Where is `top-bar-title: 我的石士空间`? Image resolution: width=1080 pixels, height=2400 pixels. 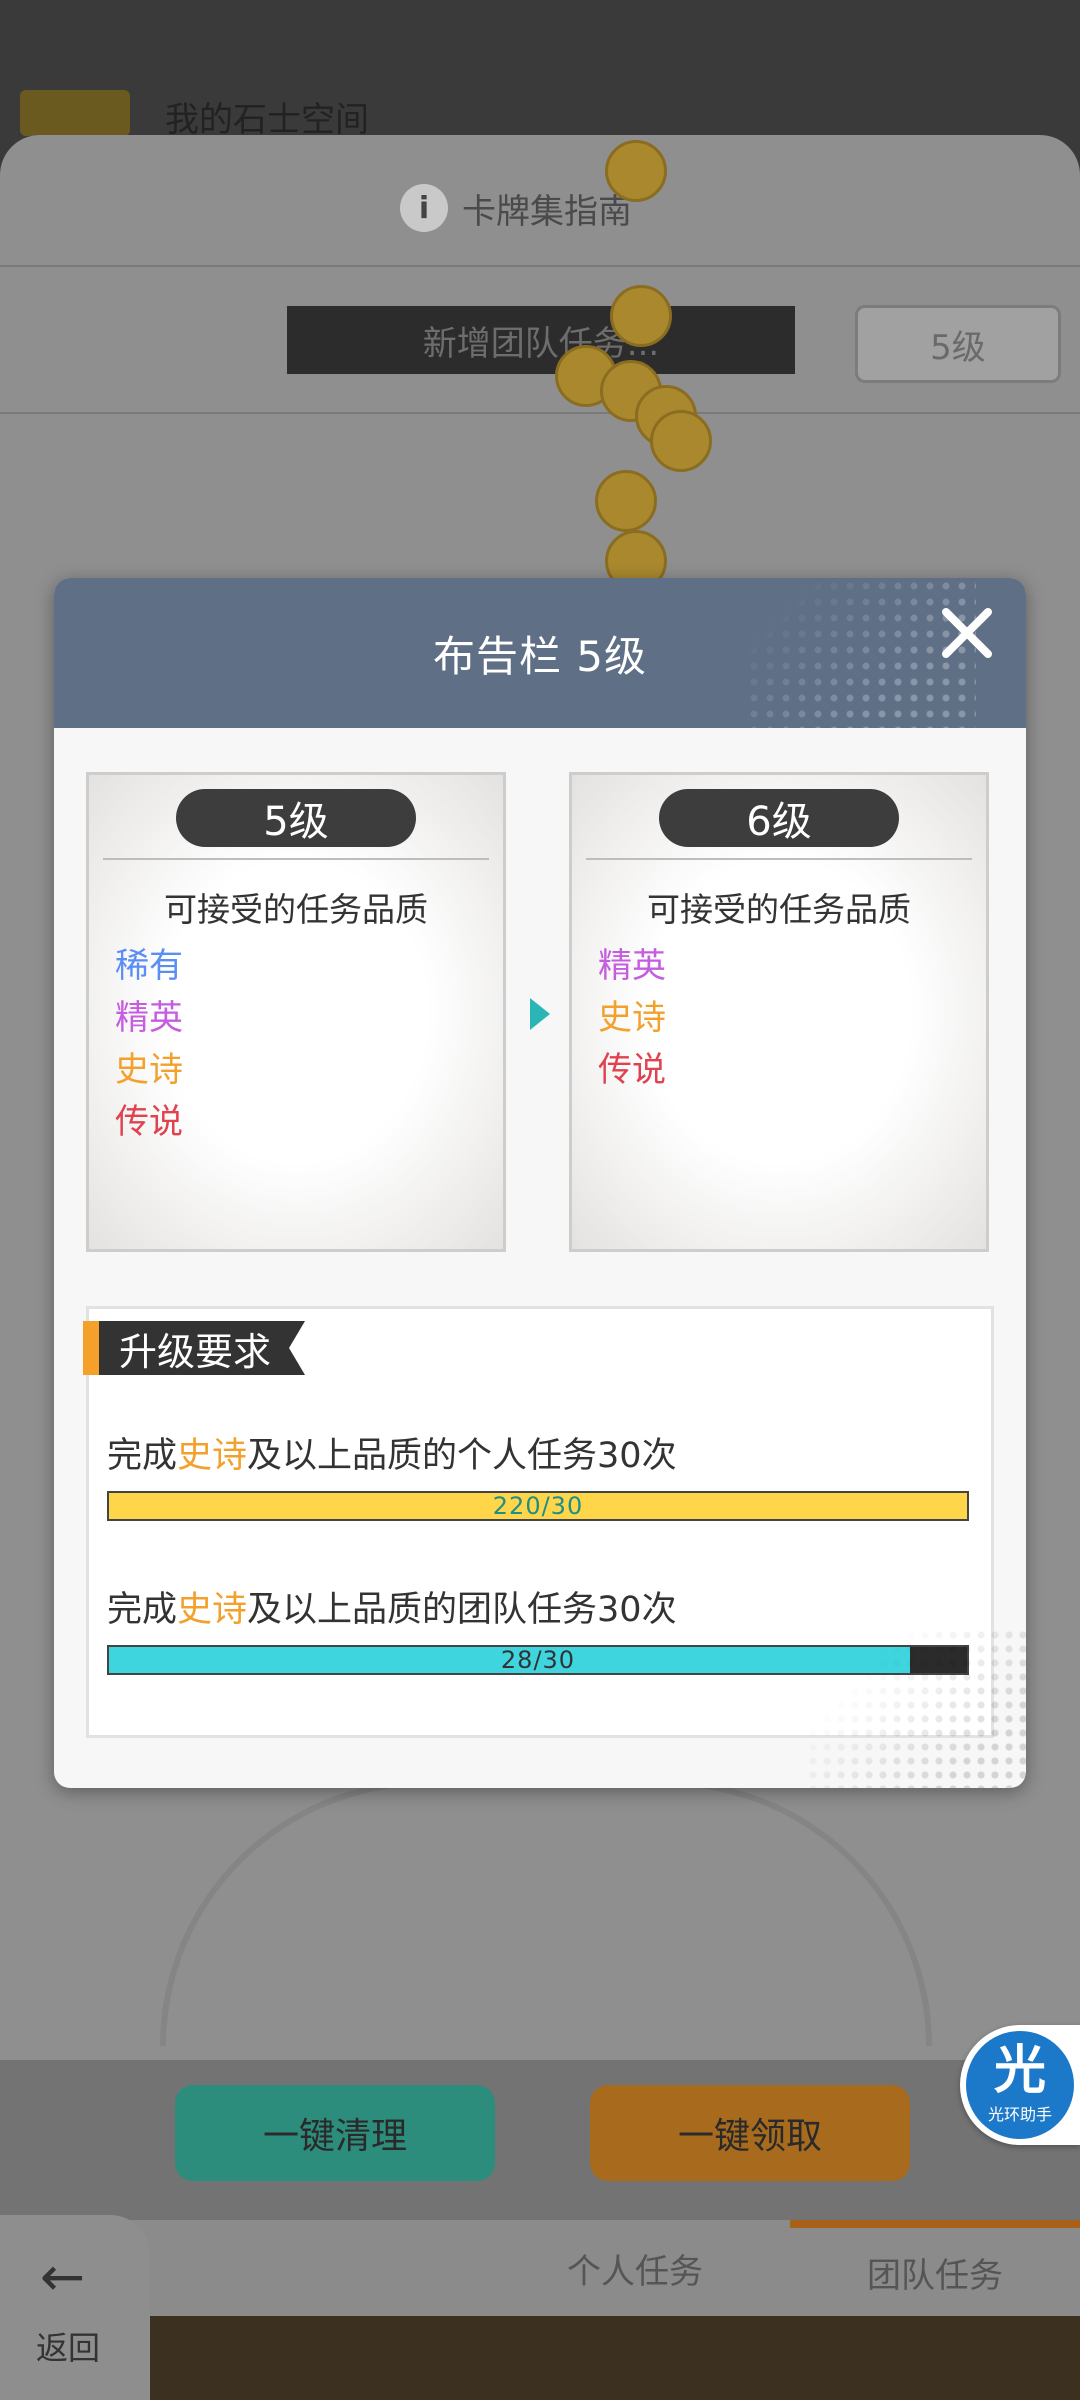
top-bar-title: 我的石士空间 is located at coordinates (267, 120).